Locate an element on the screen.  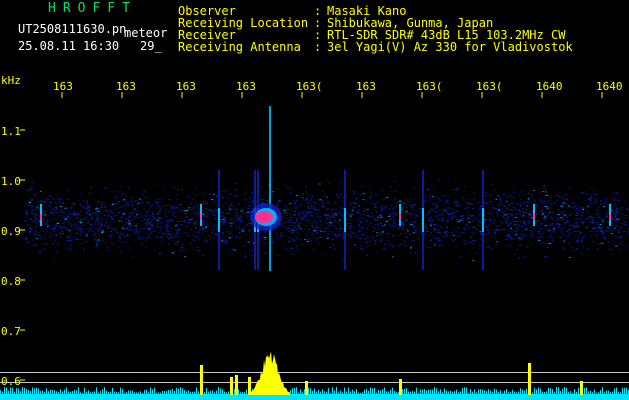
amplitude-peak is located at coordinates (231, 386).